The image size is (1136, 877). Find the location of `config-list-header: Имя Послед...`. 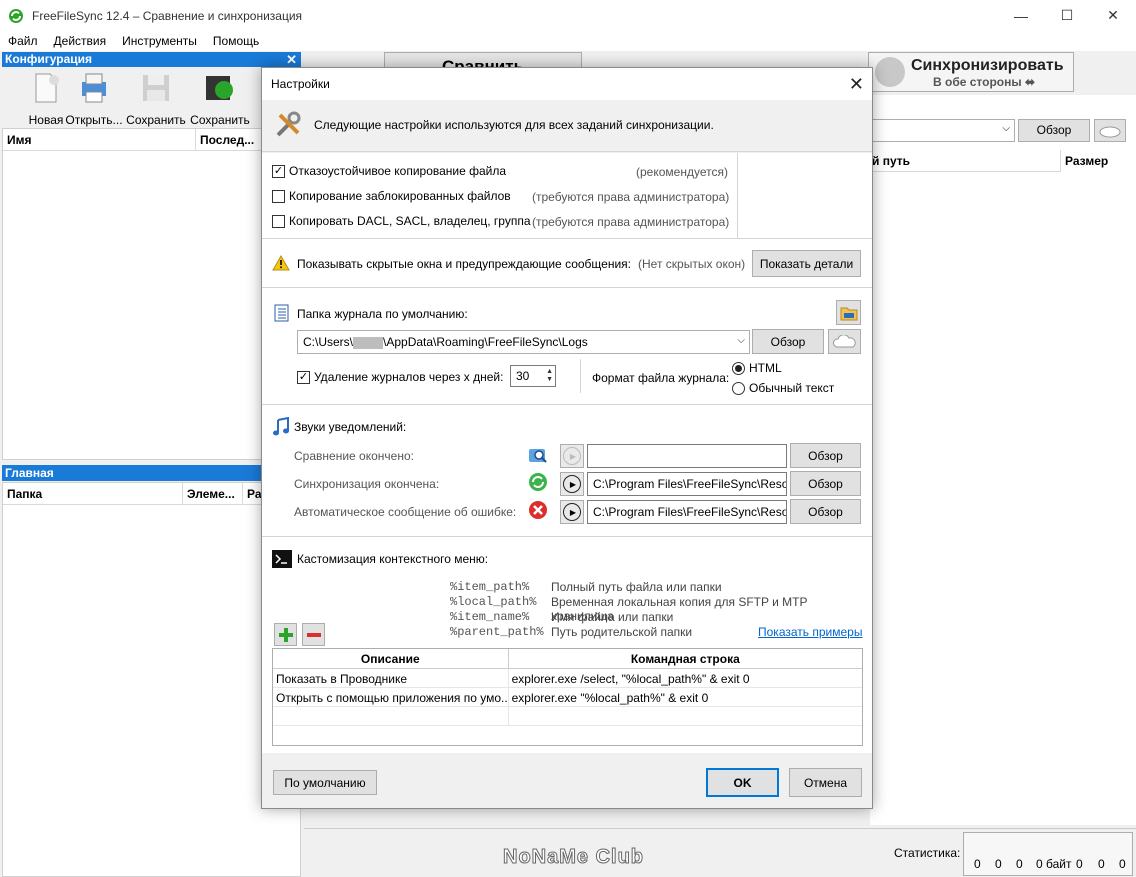

config-list-header: Имя Послед... is located at coordinates (151, 140).